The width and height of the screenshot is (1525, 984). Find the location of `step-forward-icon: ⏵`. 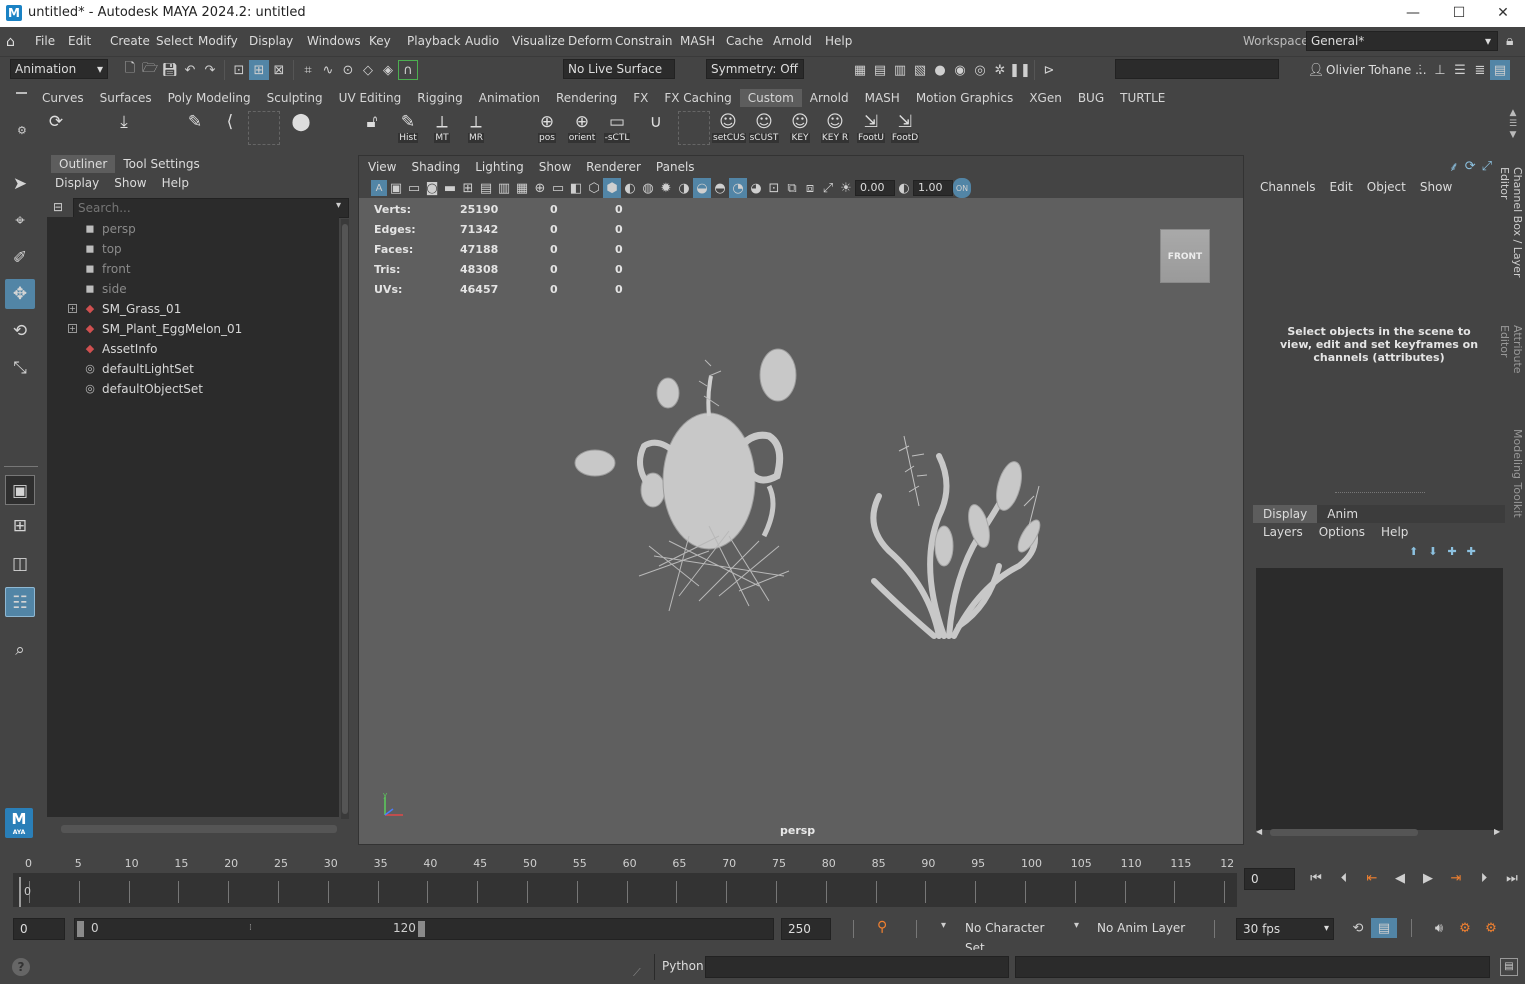

step-forward-icon: ⏵ is located at coordinates (1484, 878).